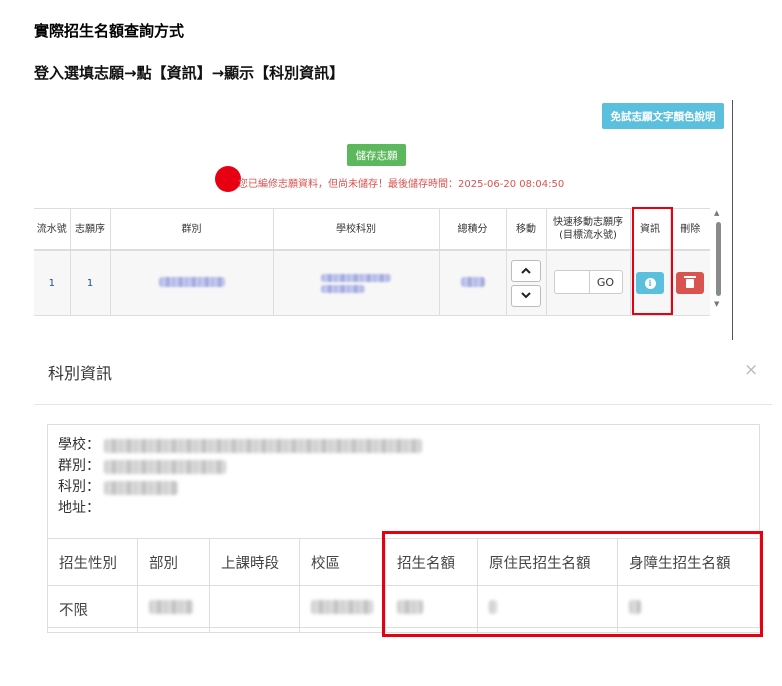 This screenshot has width=782, height=686. What do you see at coordinates (79, 445) in the screenshot?
I see `school-label: 學校：` at bounding box center [79, 445].